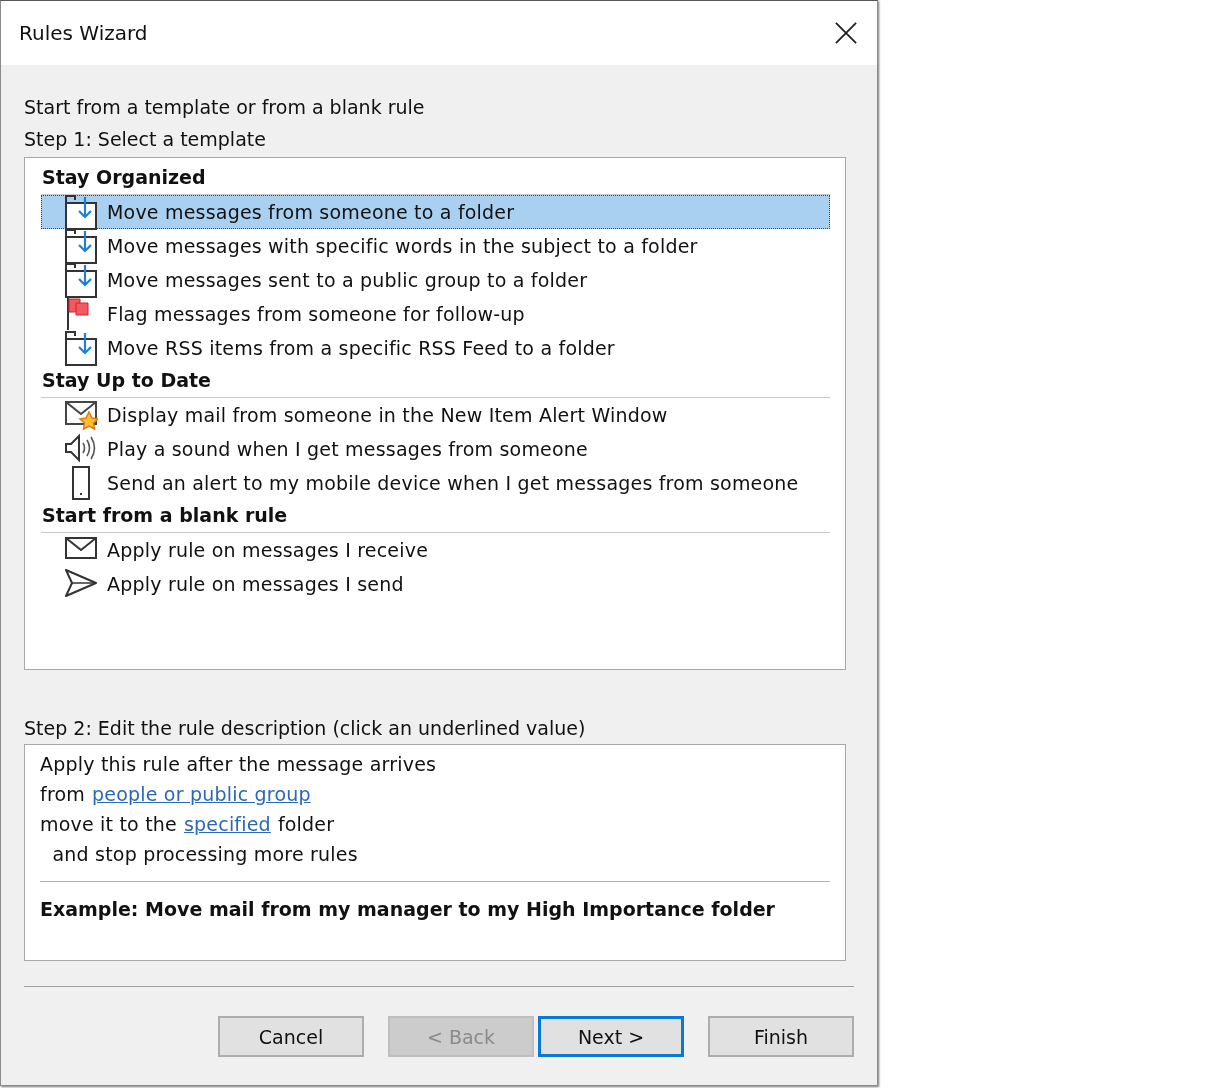 Image resolution: width=1210 pixels, height=1088 pixels. I want to click on dialog-button: Next >, so click(611, 1036).